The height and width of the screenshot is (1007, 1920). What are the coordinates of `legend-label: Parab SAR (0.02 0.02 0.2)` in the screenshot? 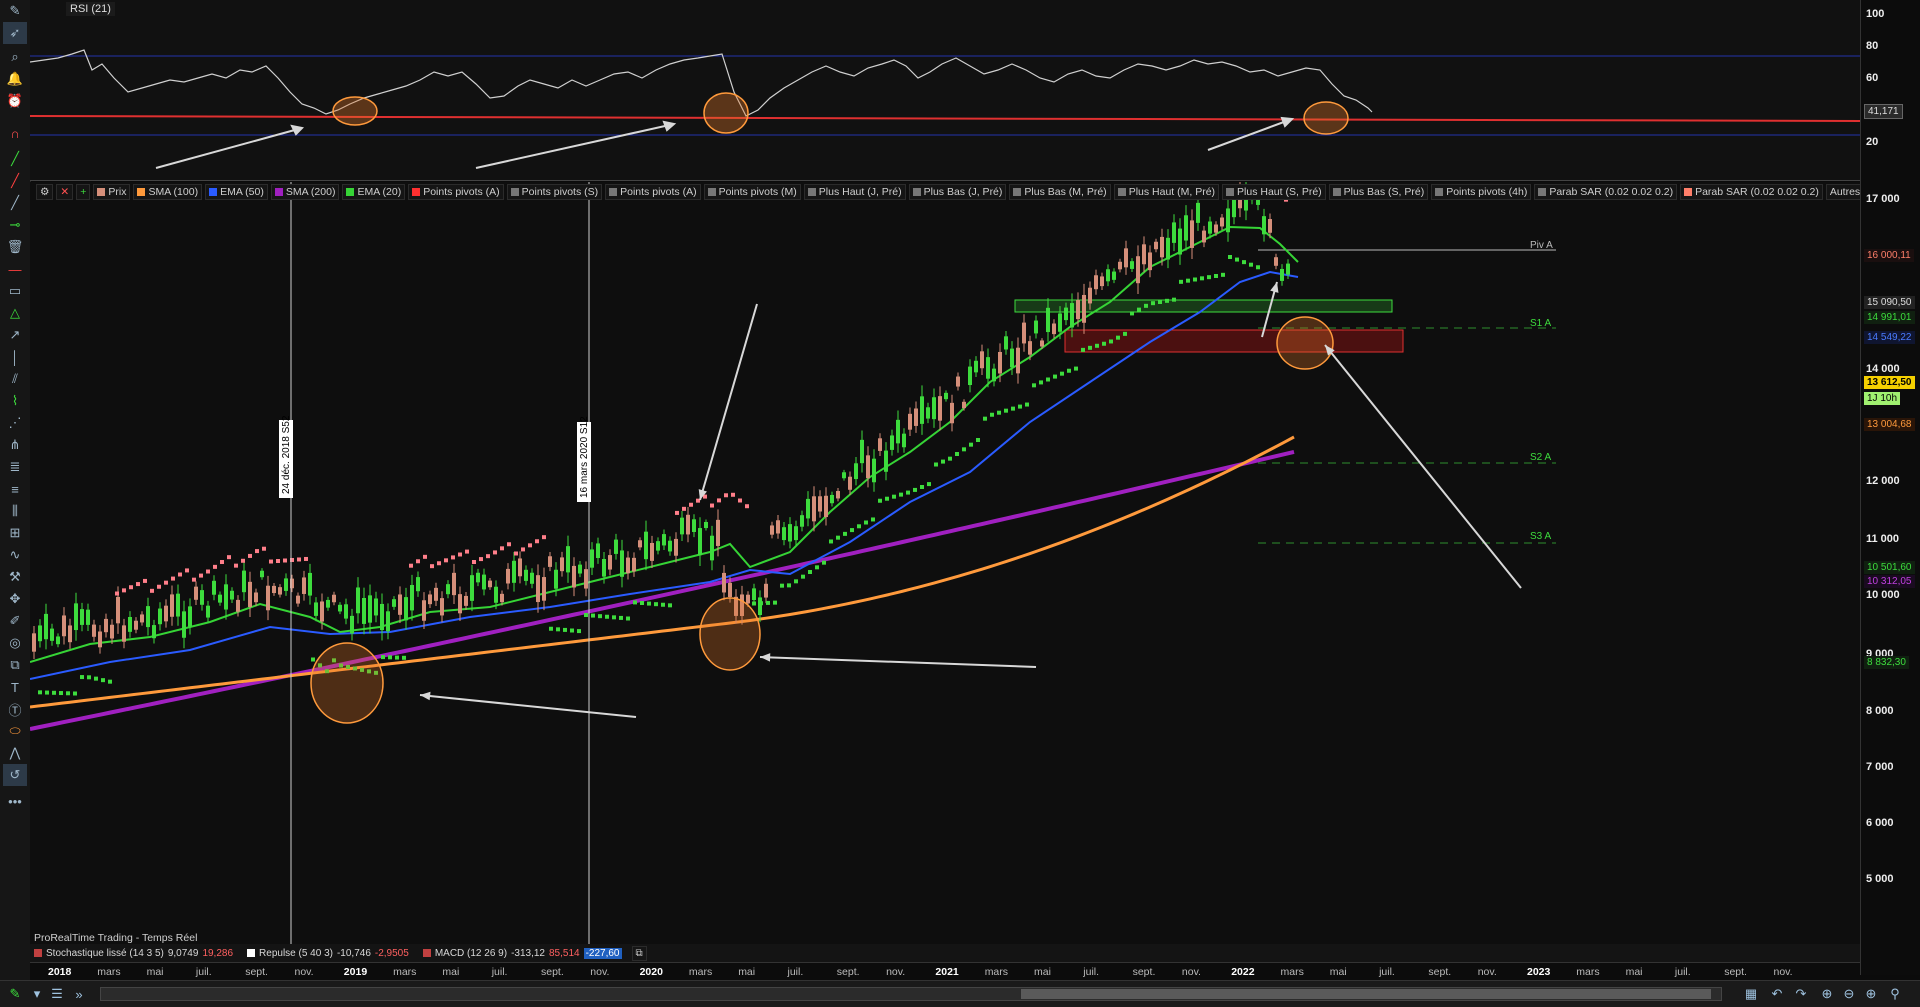 It's located at (1611, 192).